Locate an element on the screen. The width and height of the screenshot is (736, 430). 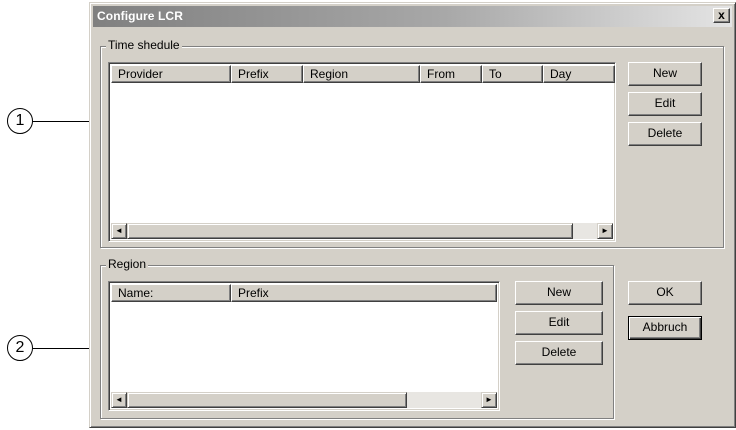
close-button: x is located at coordinates (721, 15).